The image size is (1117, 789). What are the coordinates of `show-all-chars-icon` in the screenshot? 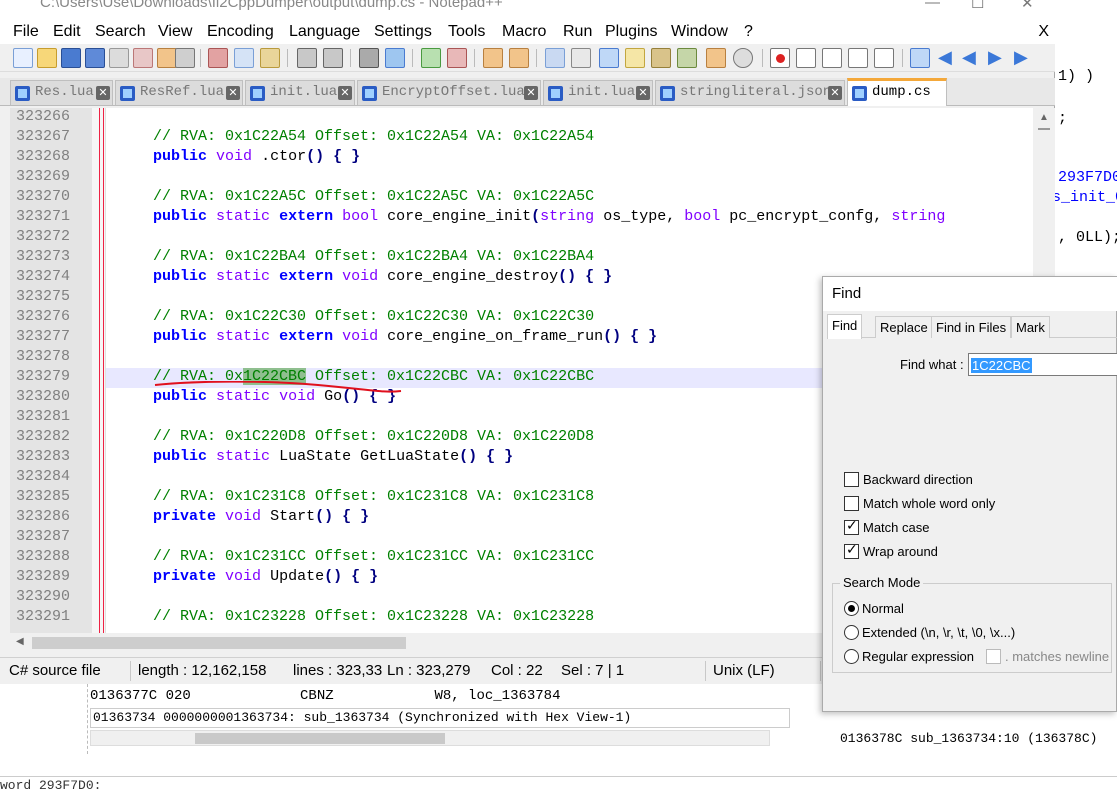 It's located at (581, 58).